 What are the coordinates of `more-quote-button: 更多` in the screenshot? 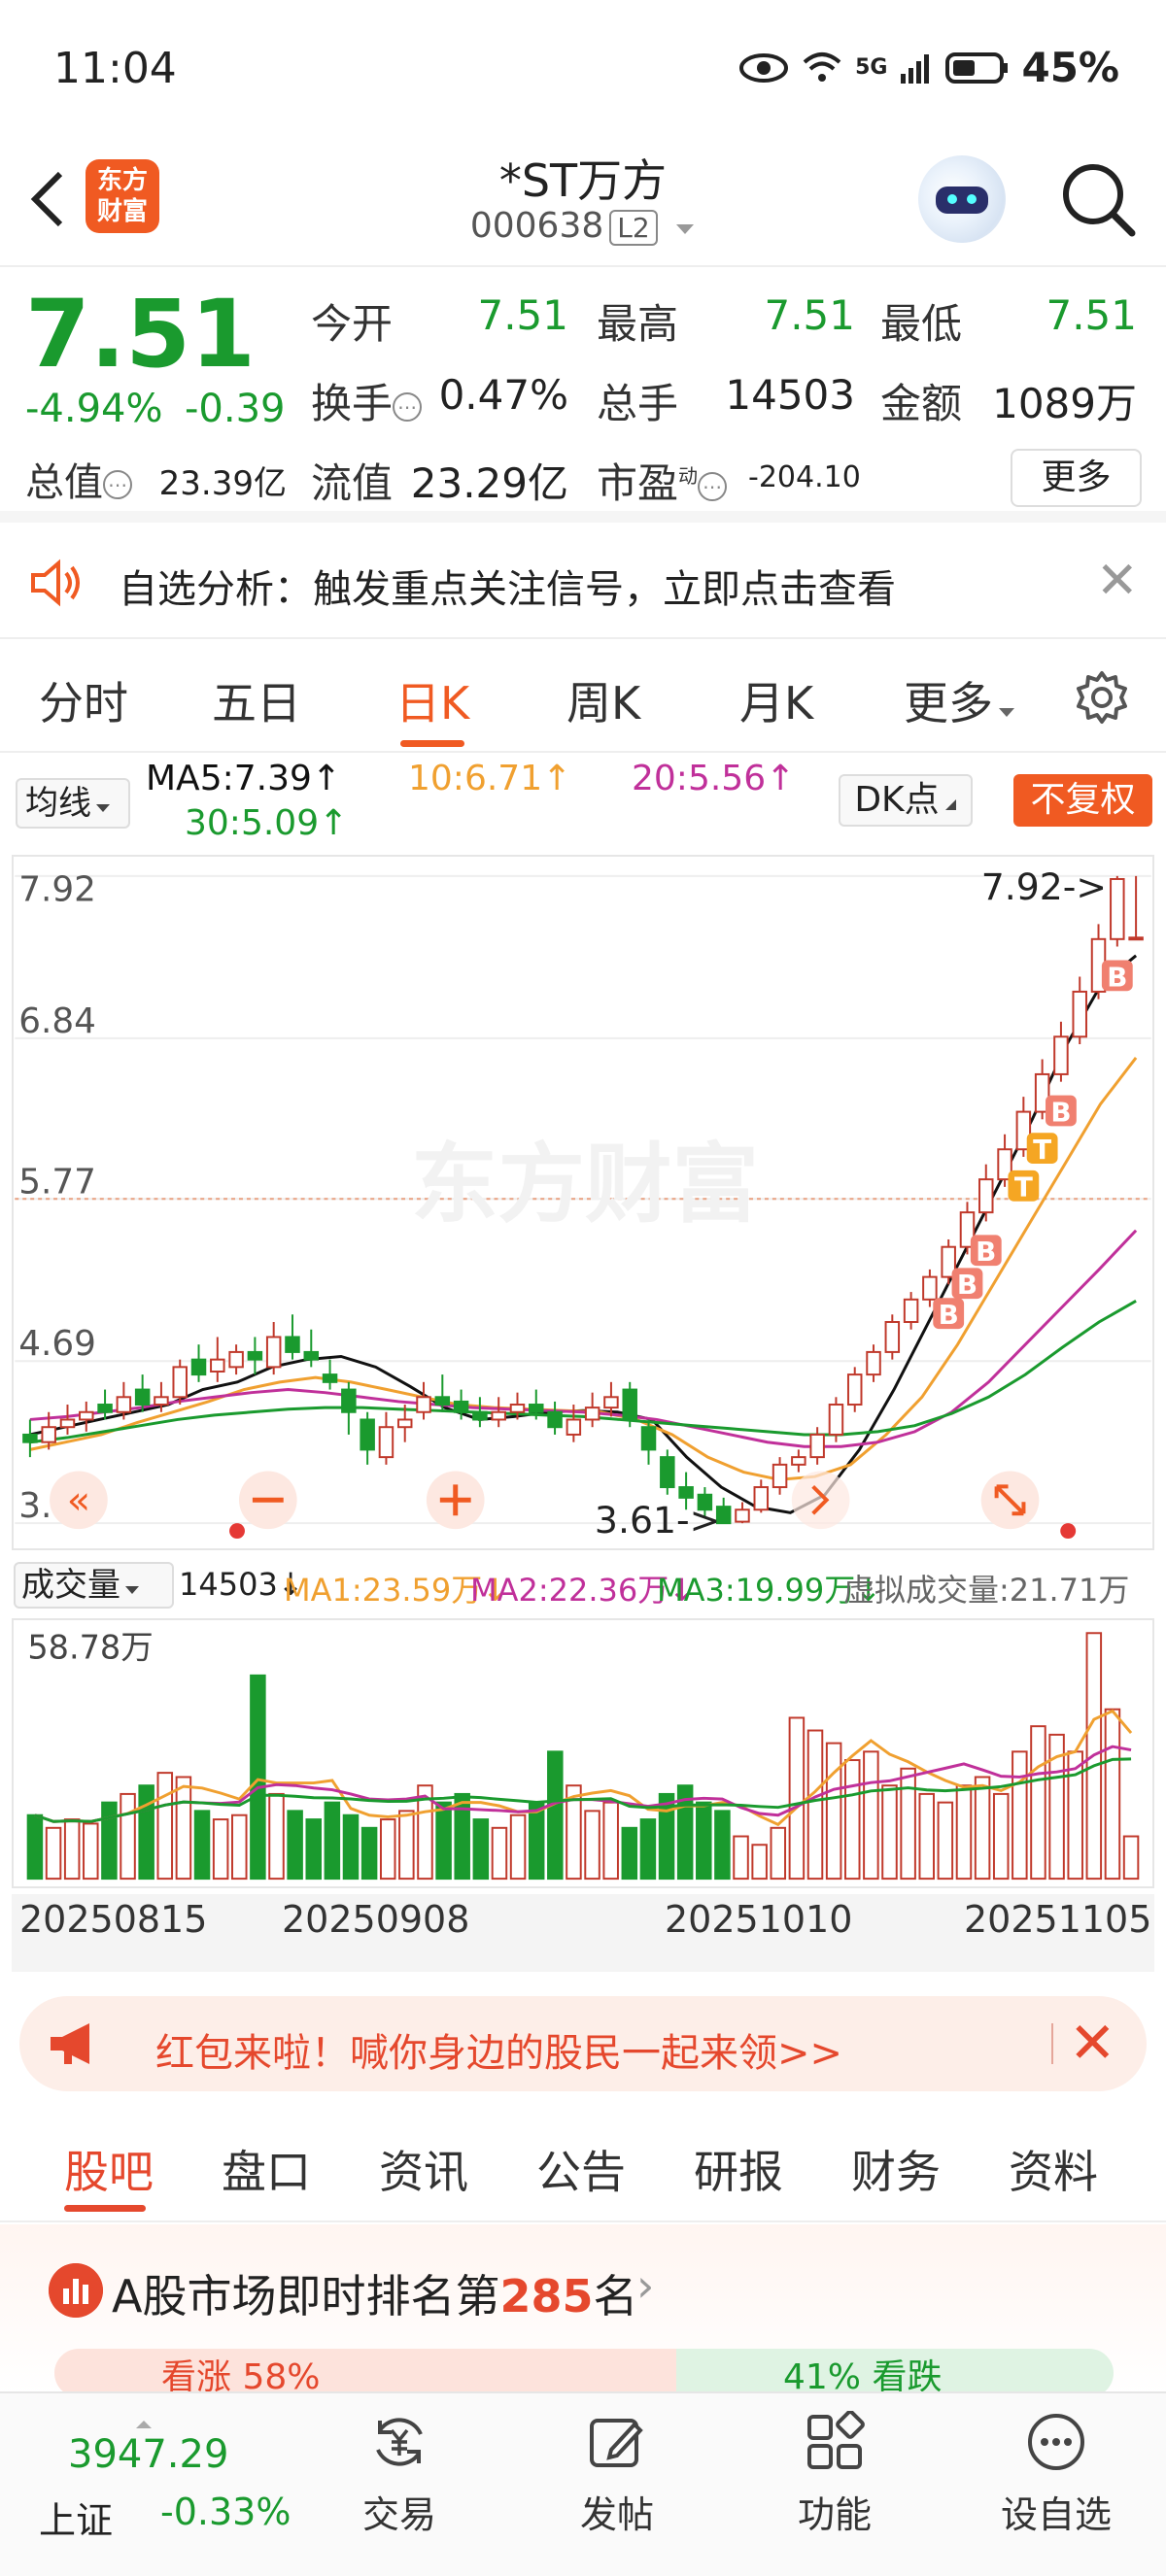 It's located at (1076, 478).